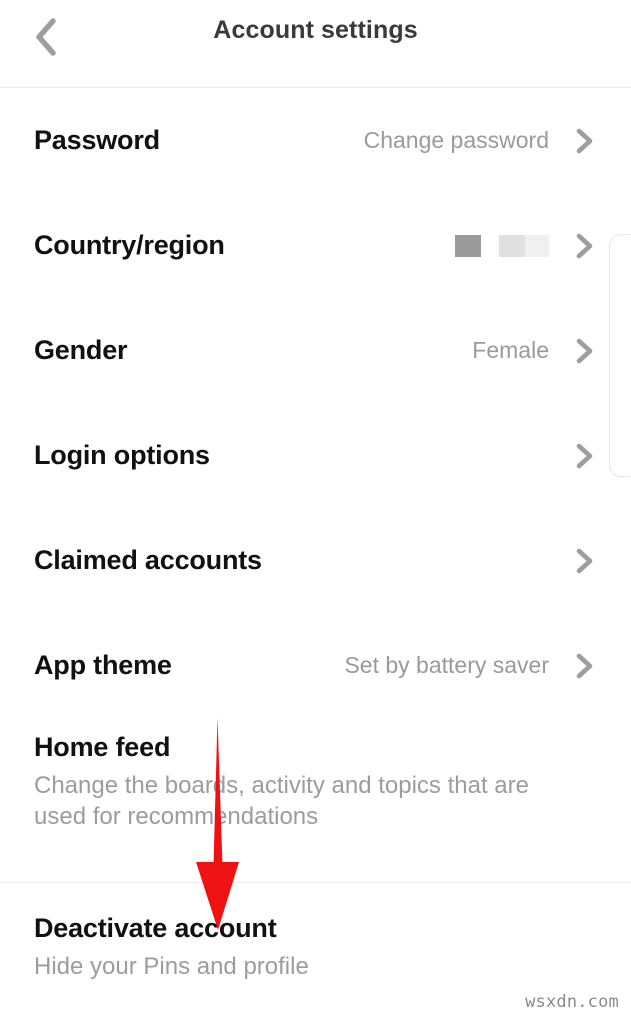 This screenshot has width=631, height=1024. Describe the element at coordinates (171, 967) in the screenshot. I see `row-subtitle: Hide your Pins and profile` at that location.